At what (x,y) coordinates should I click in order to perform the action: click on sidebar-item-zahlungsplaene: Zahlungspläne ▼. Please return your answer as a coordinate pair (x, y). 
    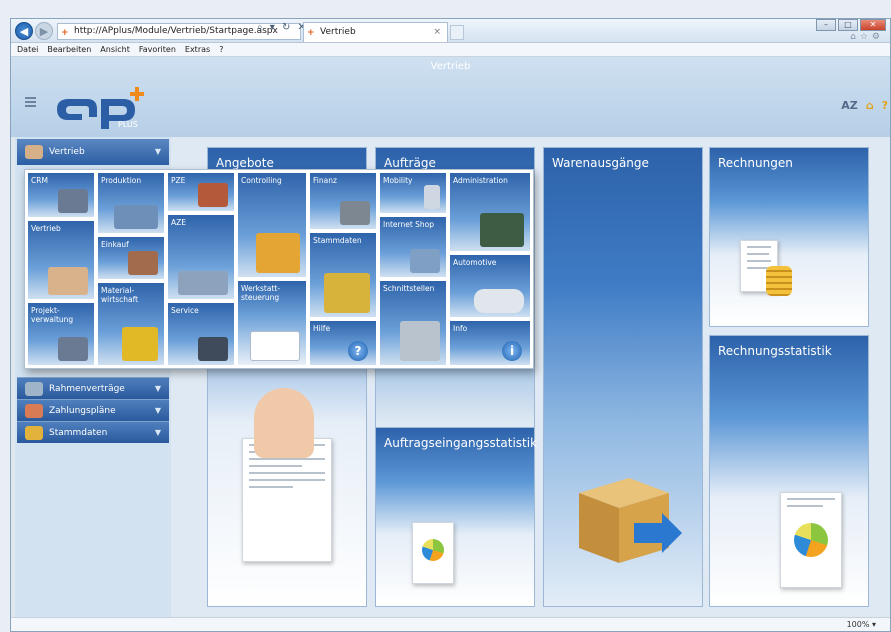
    Looking at the image, I should click on (93, 410).